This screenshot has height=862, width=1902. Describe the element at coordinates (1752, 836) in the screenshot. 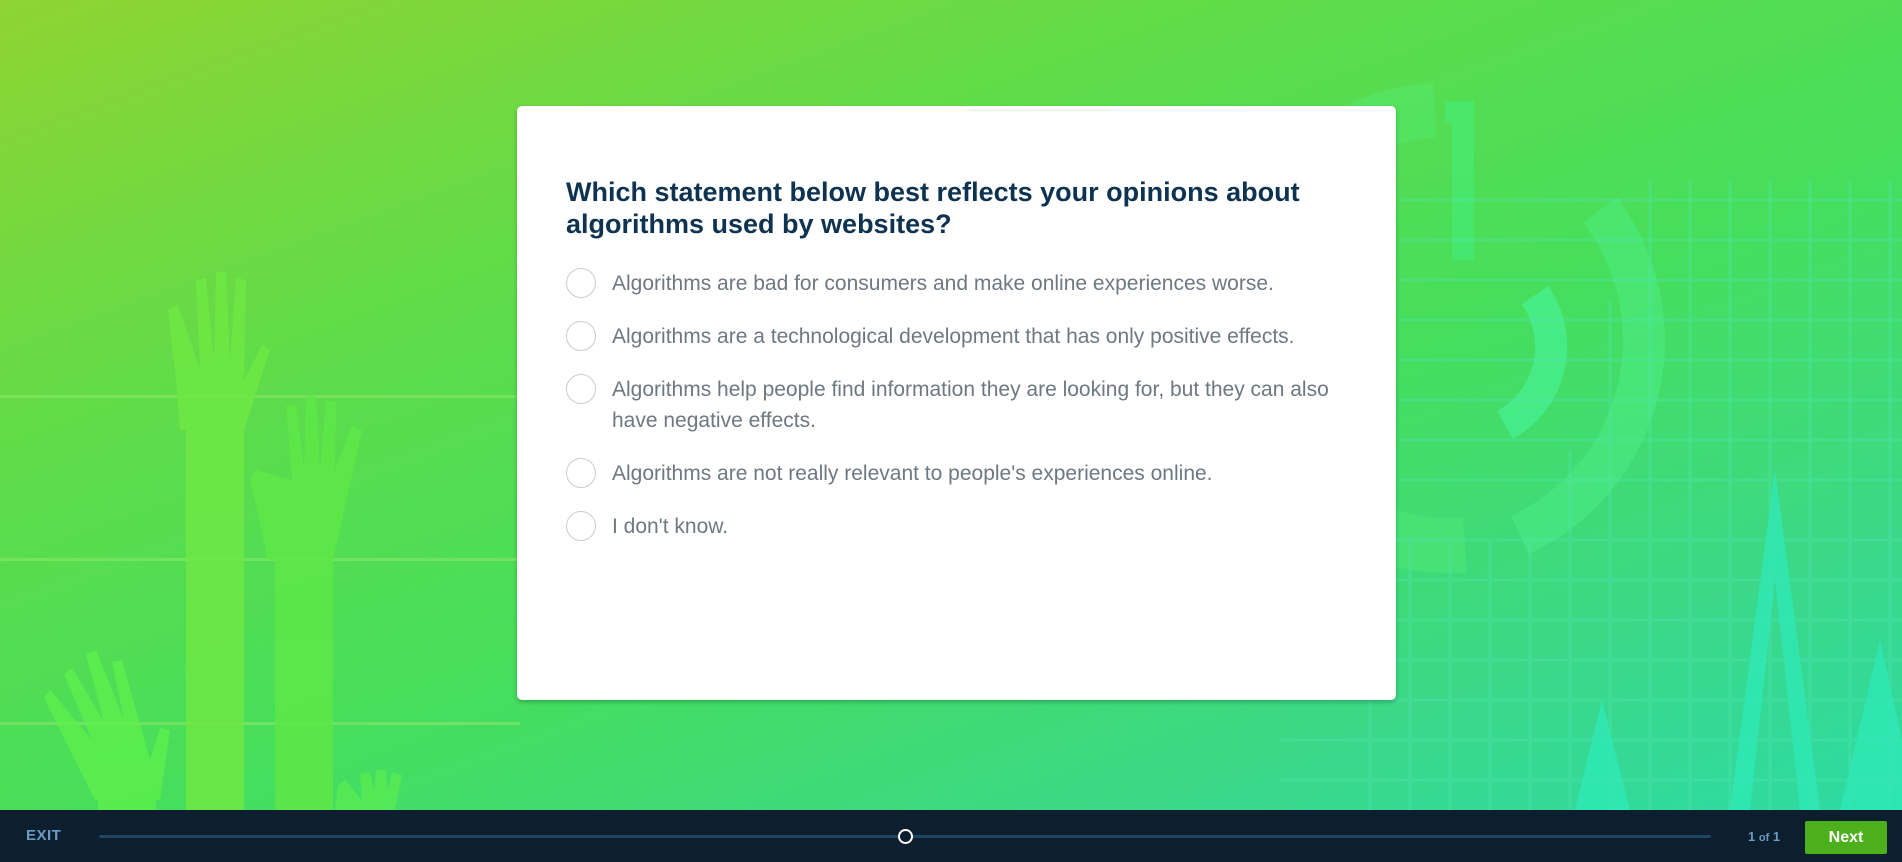

I see `page-current: 1` at that location.